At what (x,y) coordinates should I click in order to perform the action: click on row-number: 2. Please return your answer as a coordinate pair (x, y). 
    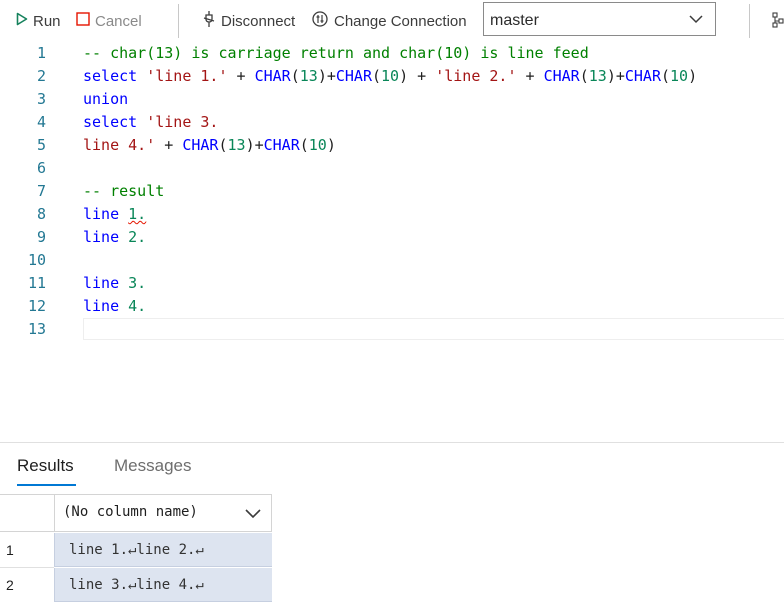
    Looking at the image, I should click on (10, 585).